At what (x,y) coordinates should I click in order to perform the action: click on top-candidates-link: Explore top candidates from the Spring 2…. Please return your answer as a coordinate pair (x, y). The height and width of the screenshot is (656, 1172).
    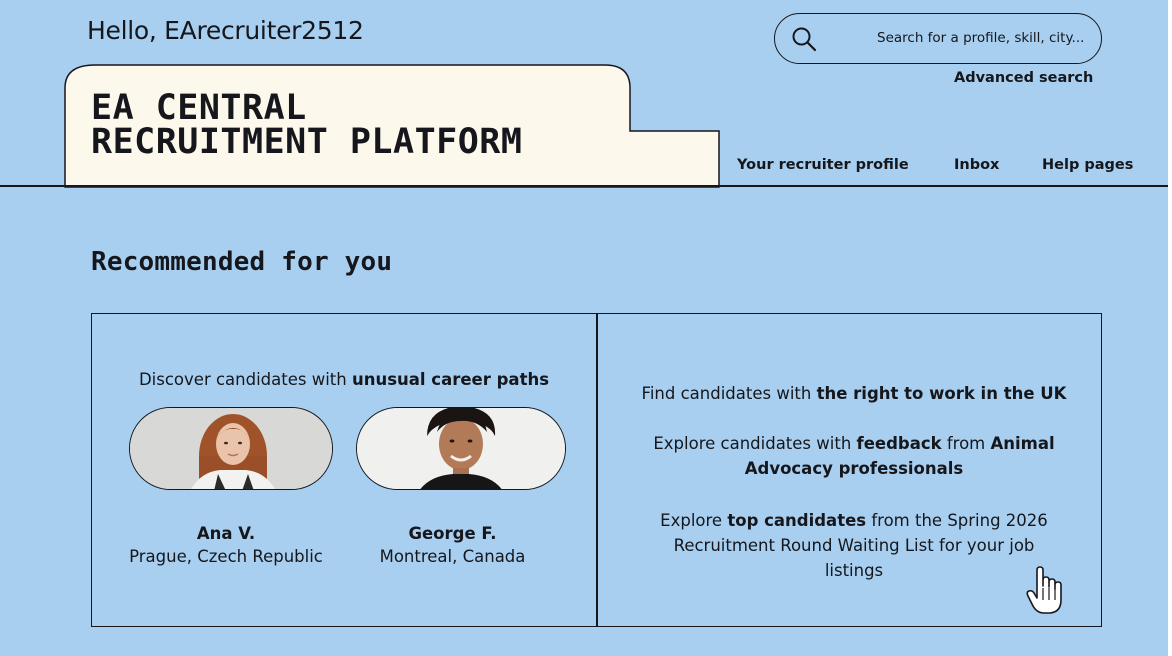
    Looking at the image, I should click on (854, 545).